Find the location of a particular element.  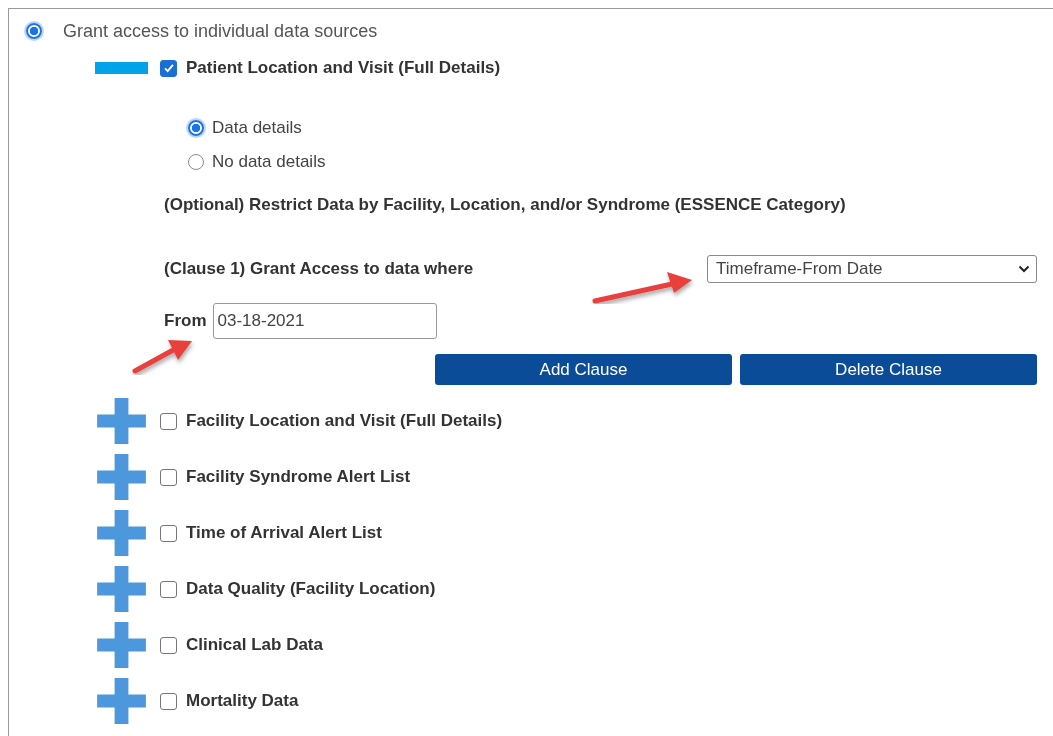

option-label: Grant access to individual data sources is located at coordinates (220, 31).